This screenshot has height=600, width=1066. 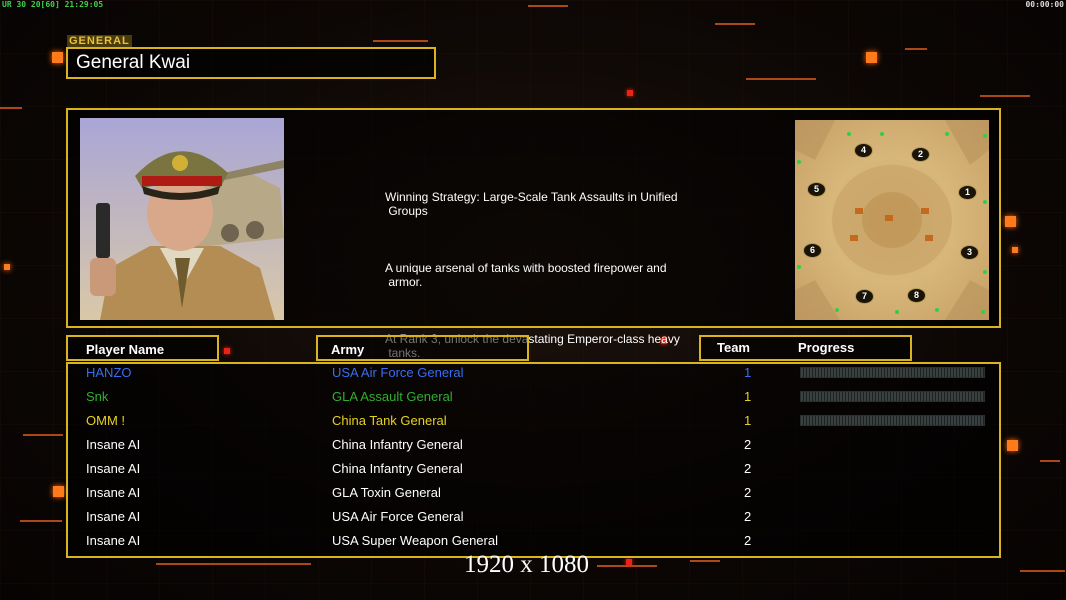 I want to click on table-row: Insane AI USA Super Weapon General 2, so click(x=533, y=541).